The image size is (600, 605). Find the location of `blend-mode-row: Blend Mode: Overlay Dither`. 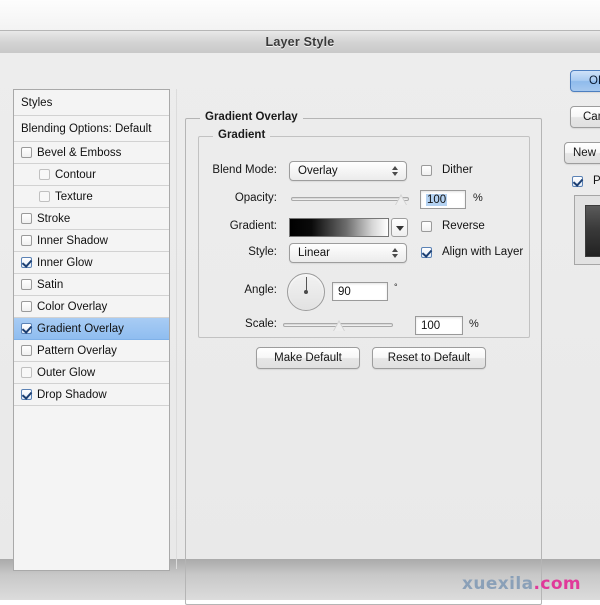

blend-mode-row: Blend Mode: Overlay Dither is located at coordinates (364, 172).